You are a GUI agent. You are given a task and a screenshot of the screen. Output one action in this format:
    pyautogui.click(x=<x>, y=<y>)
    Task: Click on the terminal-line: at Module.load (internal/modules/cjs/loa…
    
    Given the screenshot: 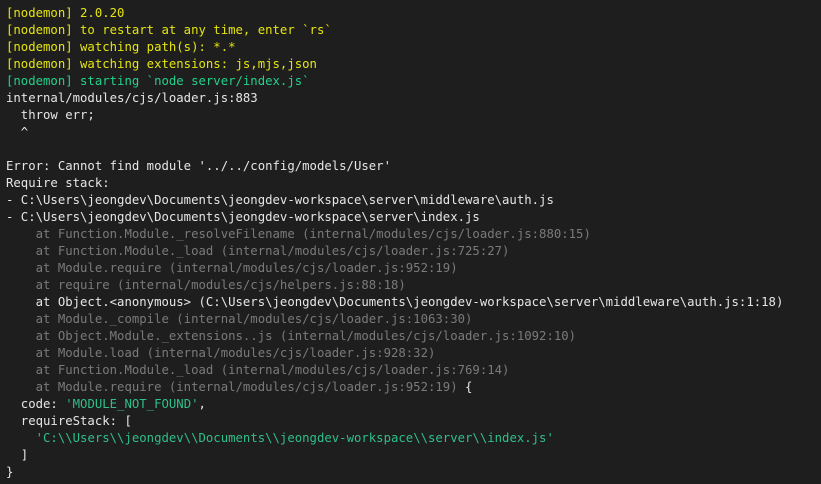 What is the action you would take?
    pyautogui.click(x=413, y=353)
    